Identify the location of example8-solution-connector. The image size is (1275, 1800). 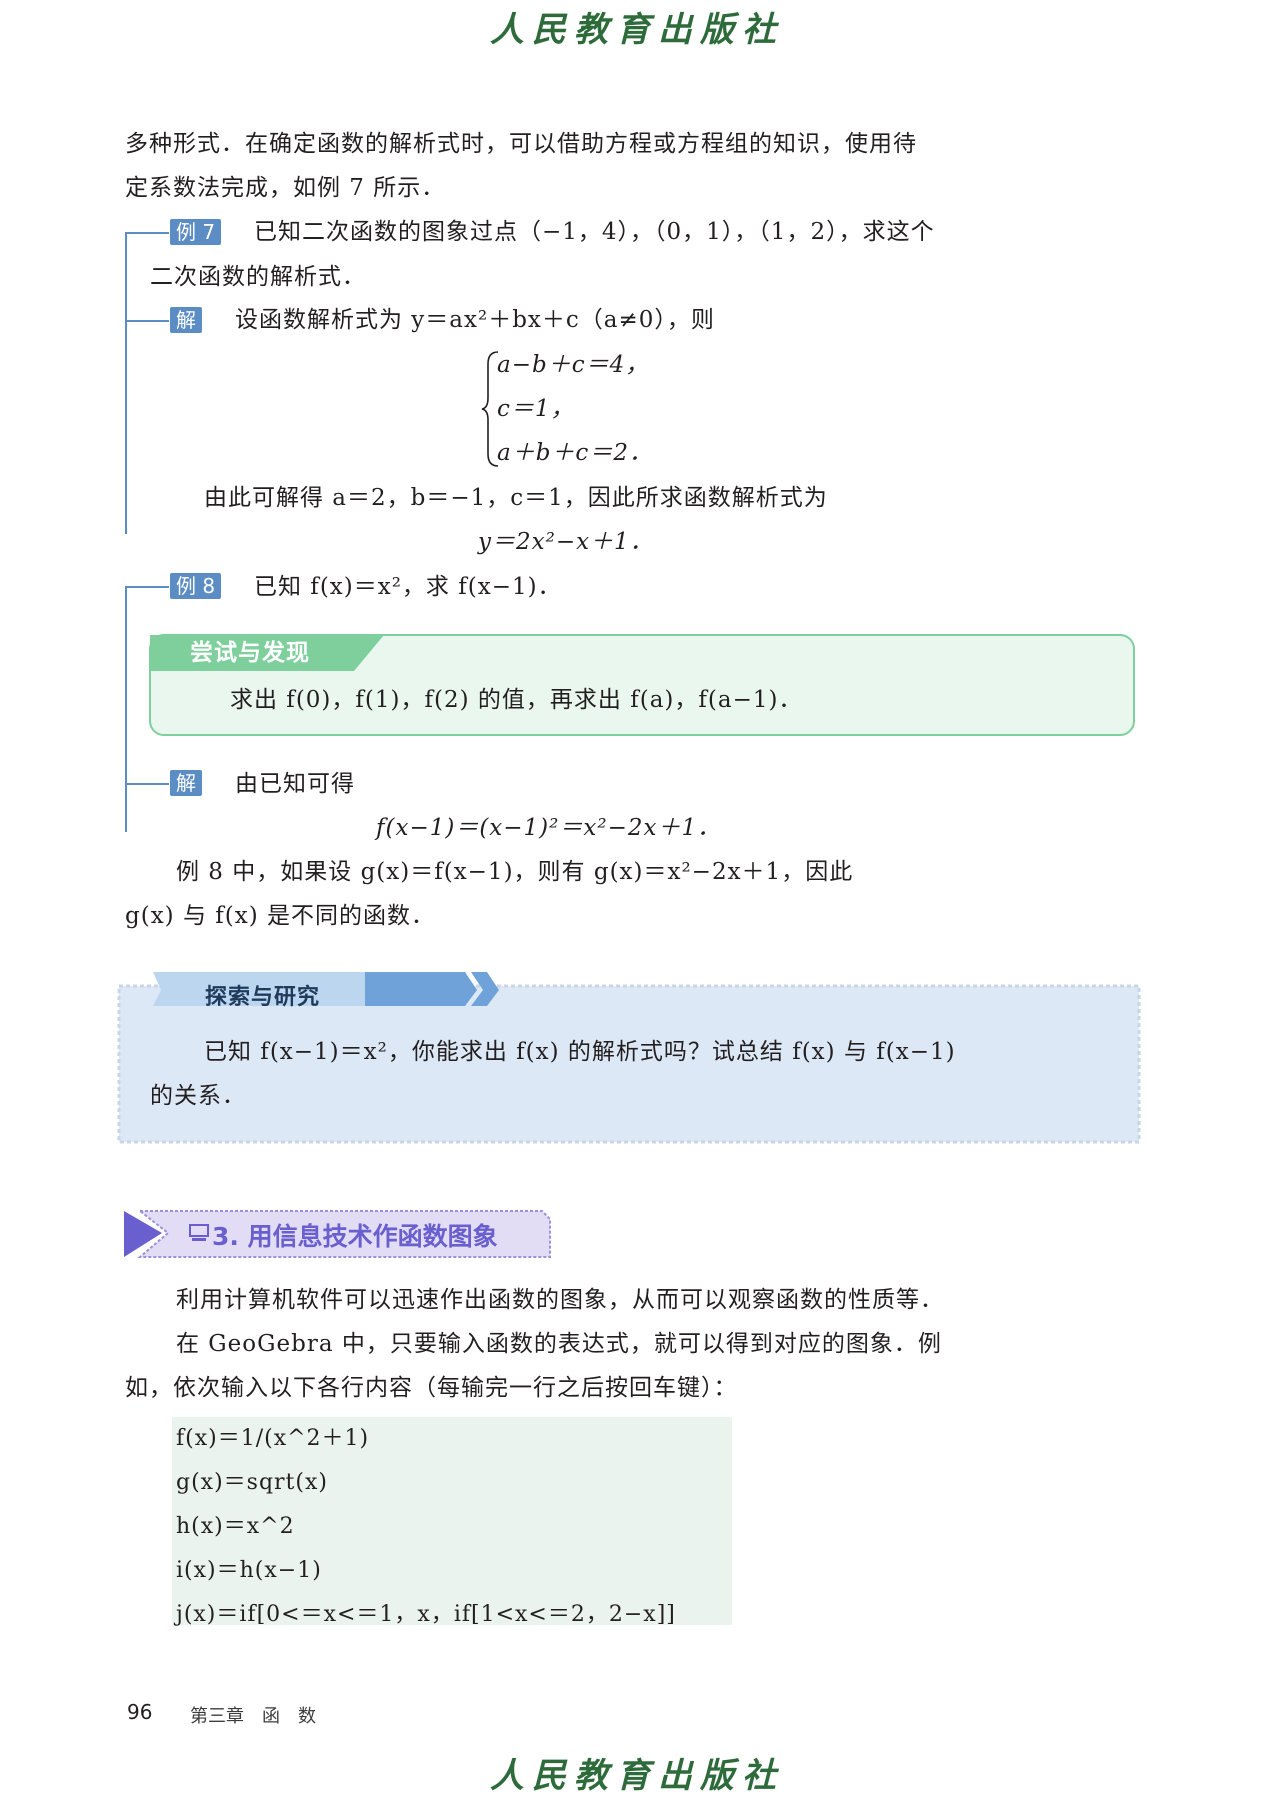
(147, 784).